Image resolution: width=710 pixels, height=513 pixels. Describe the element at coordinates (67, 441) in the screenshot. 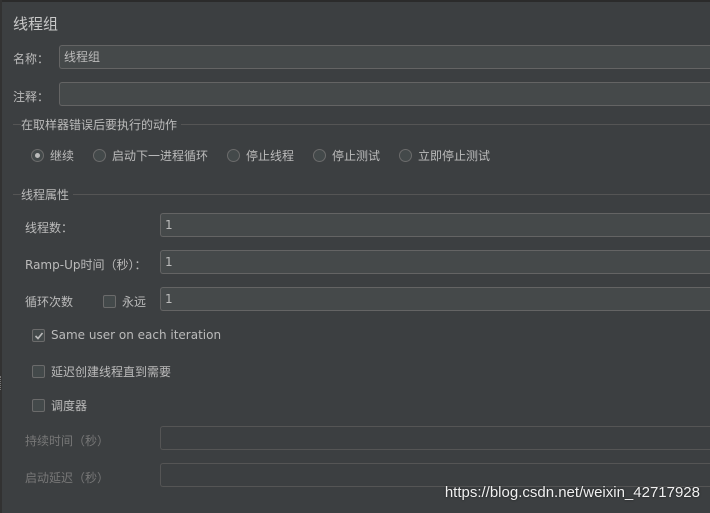

I see `duration-label: 持续时间（秒）` at that location.